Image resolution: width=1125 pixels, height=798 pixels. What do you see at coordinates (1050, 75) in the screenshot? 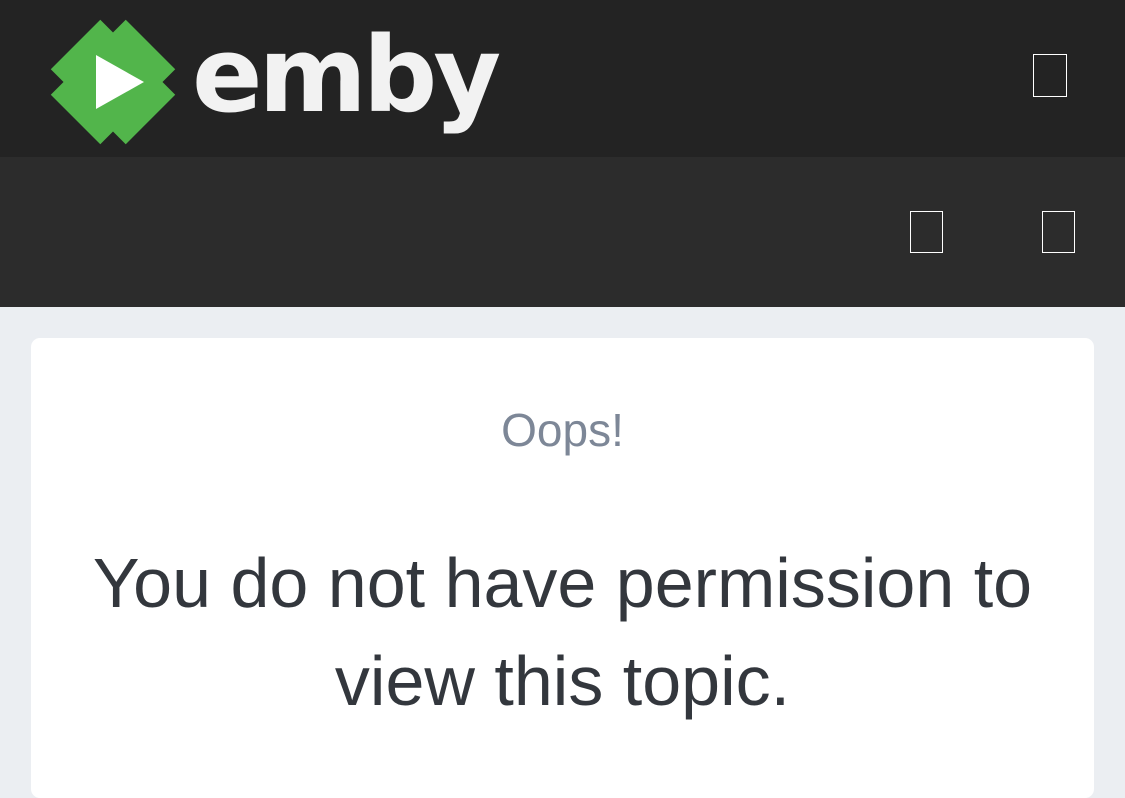
I see `menu-button` at bounding box center [1050, 75].